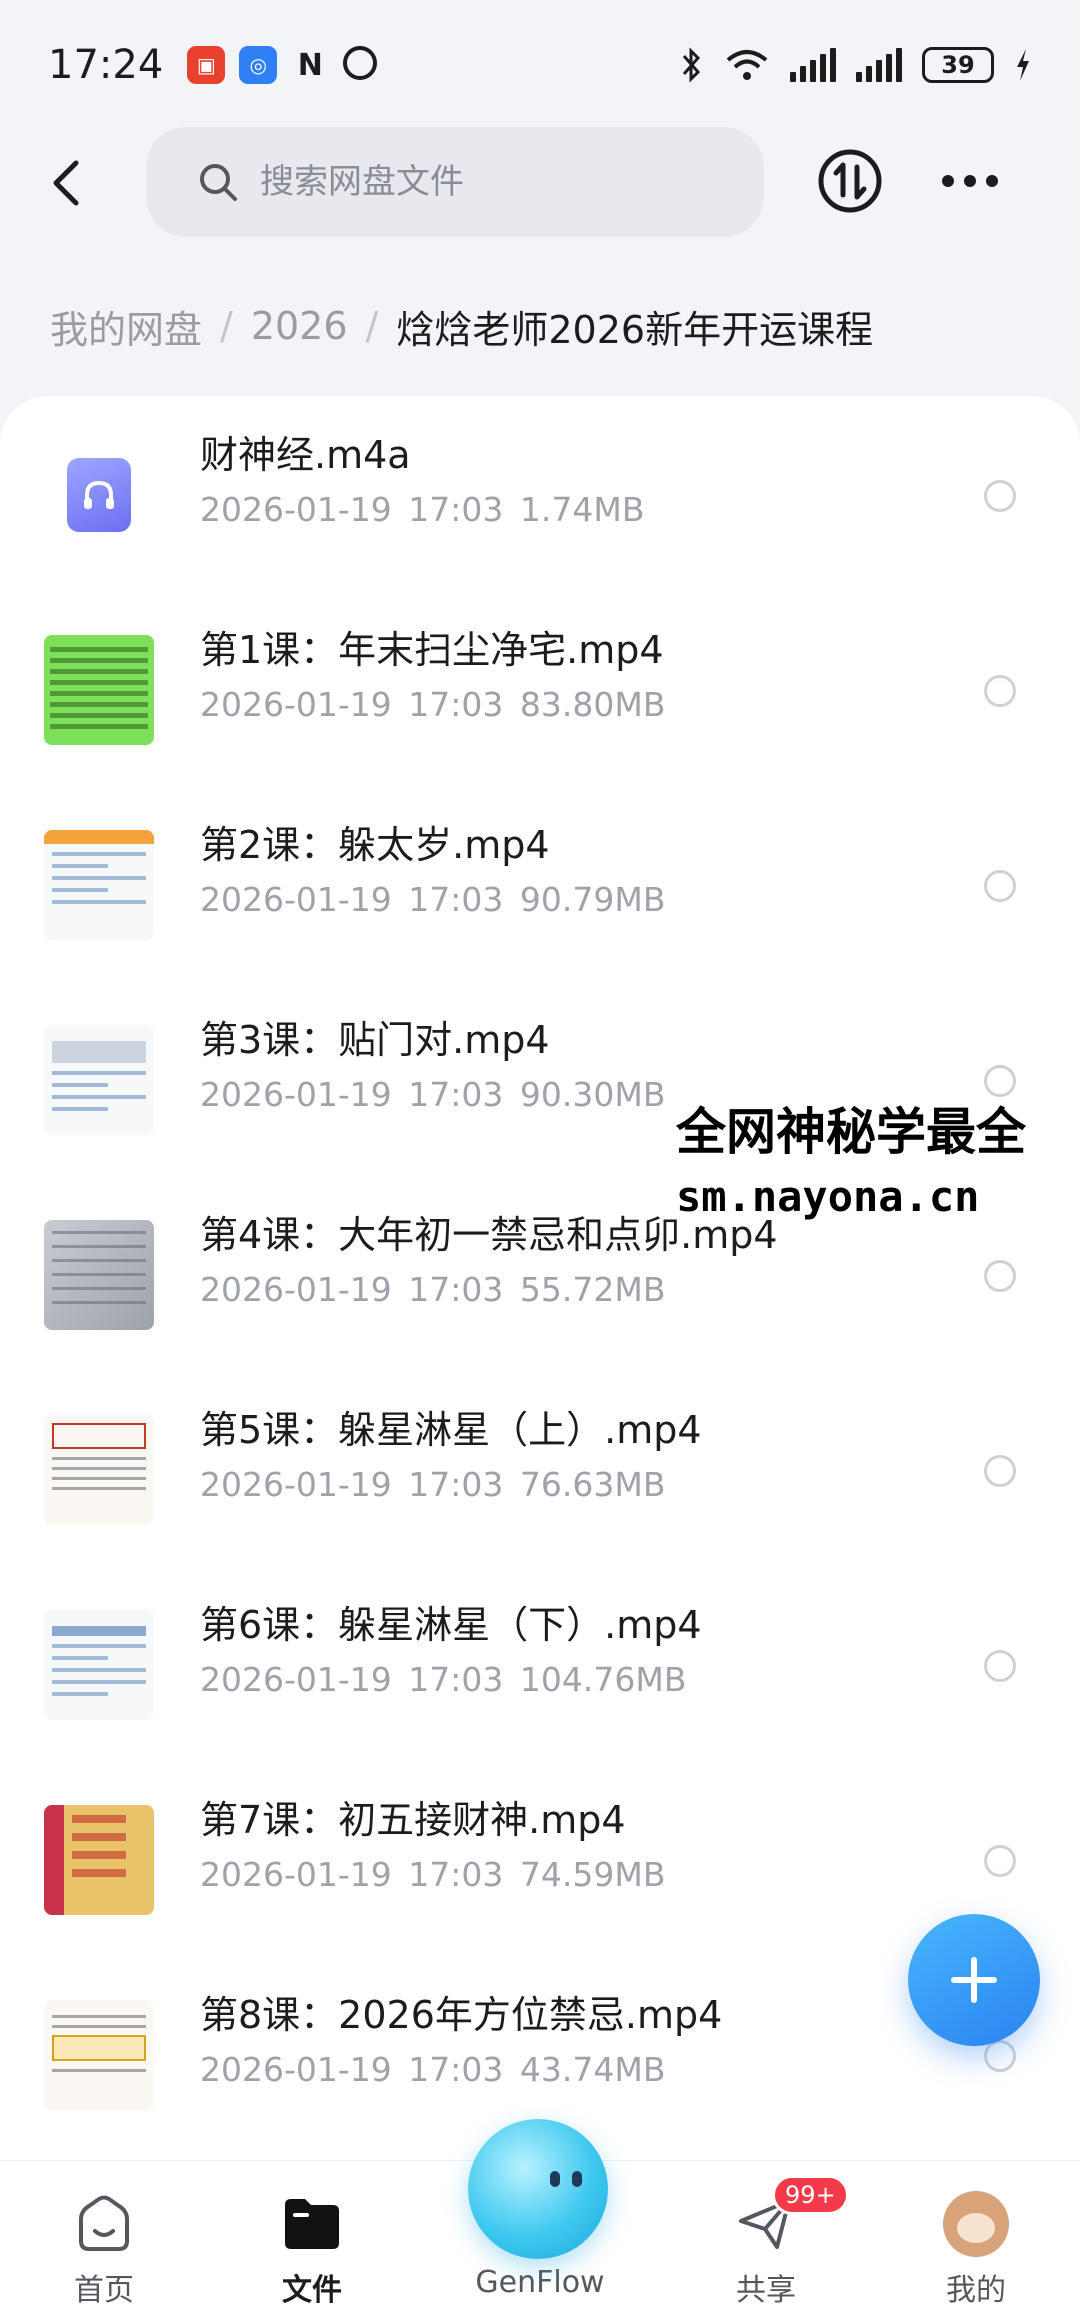 This screenshot has width=1080, height=2324. Describe the element at coordinates (470, 182) in the screenshot. I see `search-input` at that location.